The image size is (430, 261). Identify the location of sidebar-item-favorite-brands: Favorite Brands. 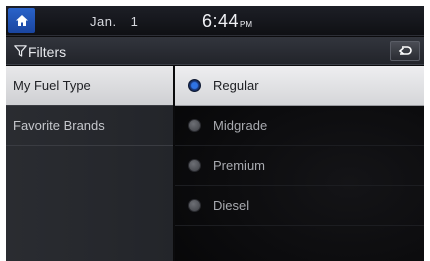
(89, 126).